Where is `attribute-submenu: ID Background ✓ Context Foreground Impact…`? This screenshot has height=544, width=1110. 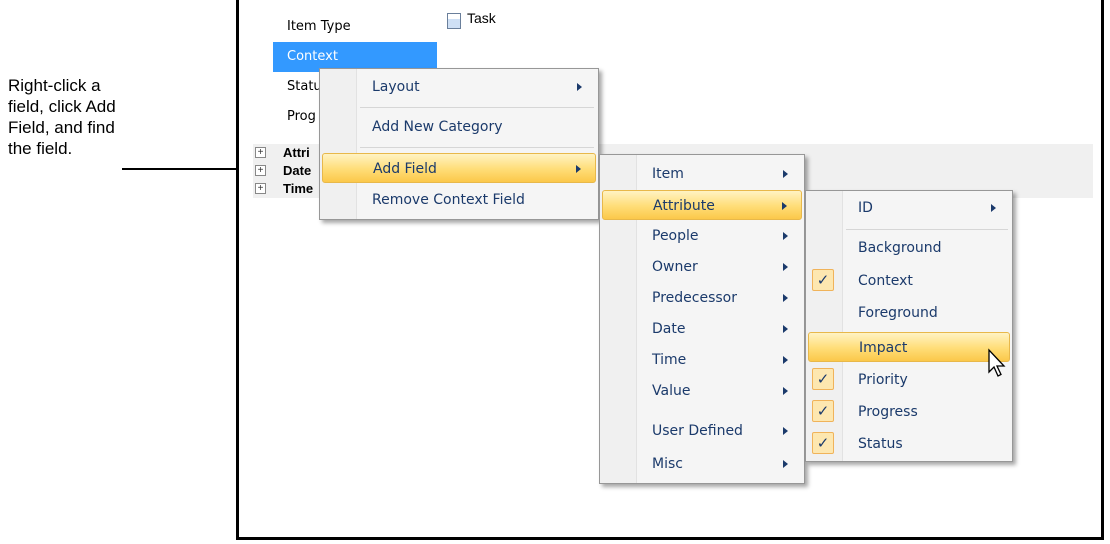 attribute-submenu: ID Background ✓ Context Foreground Impact… is located at coordinates (909, 326).